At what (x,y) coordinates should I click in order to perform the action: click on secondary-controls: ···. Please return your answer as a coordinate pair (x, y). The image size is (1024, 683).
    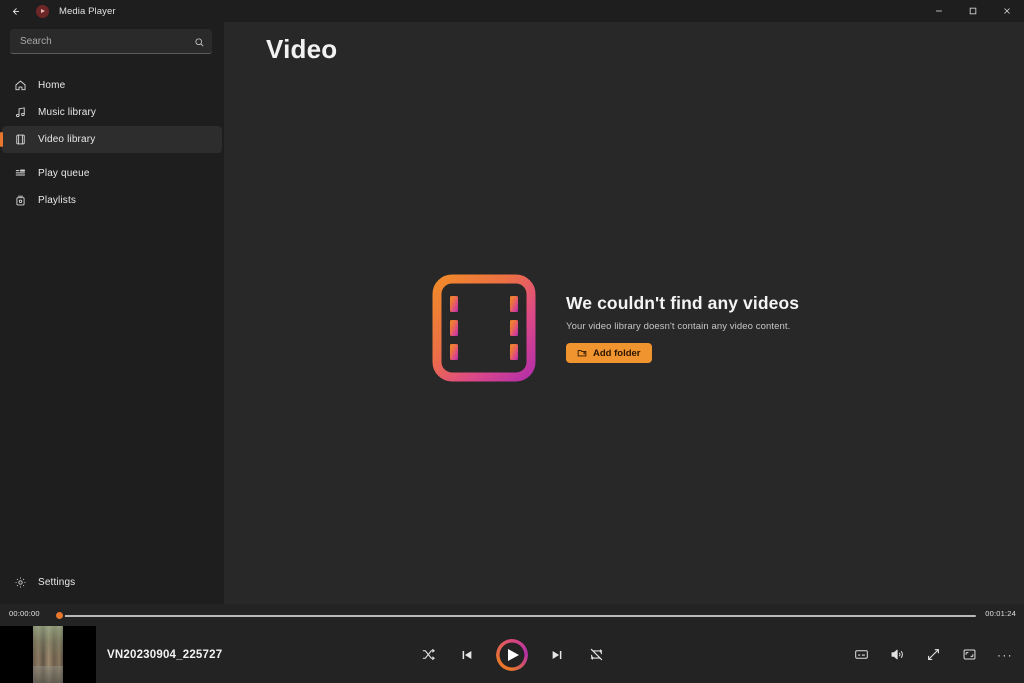
    Looking at the image, I should click on (933, 654).